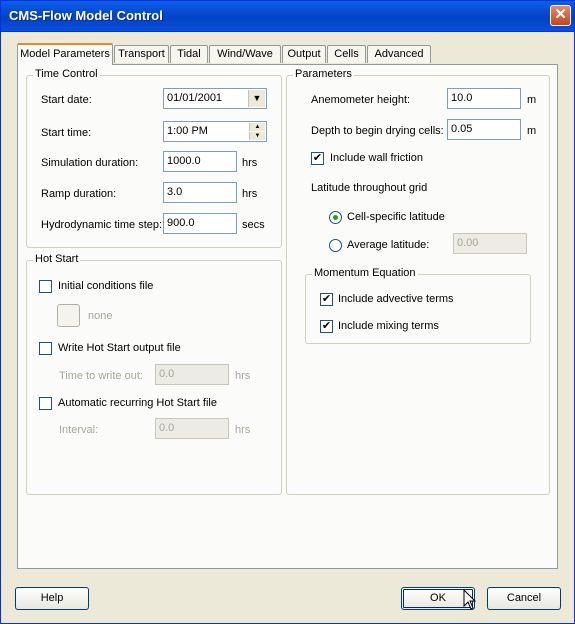 Image resolution: width=575 pixels, height=624 pixels. I want to click on start-date-value: 01/01/2001, so click(195, 98).